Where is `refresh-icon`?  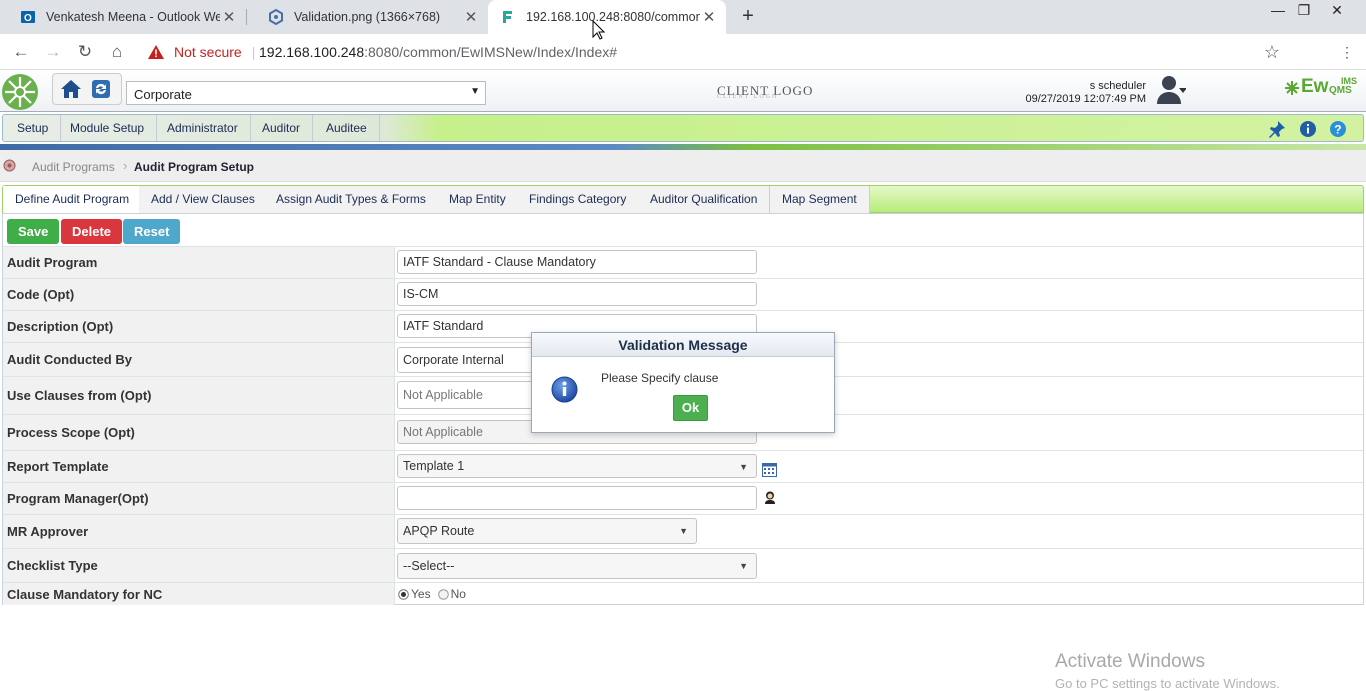 refresh-icon is located at coordinates (101, 89).